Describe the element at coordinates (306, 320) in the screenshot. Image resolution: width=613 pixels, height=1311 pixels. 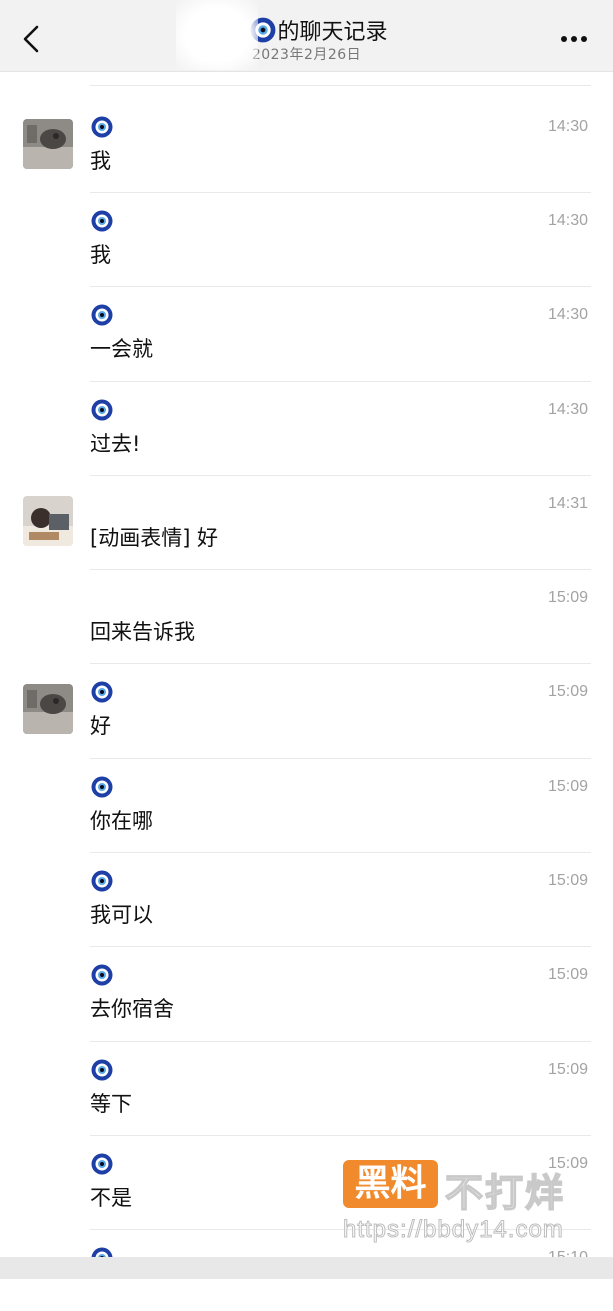
I see `message-row: 14:30 一会就` at that location.